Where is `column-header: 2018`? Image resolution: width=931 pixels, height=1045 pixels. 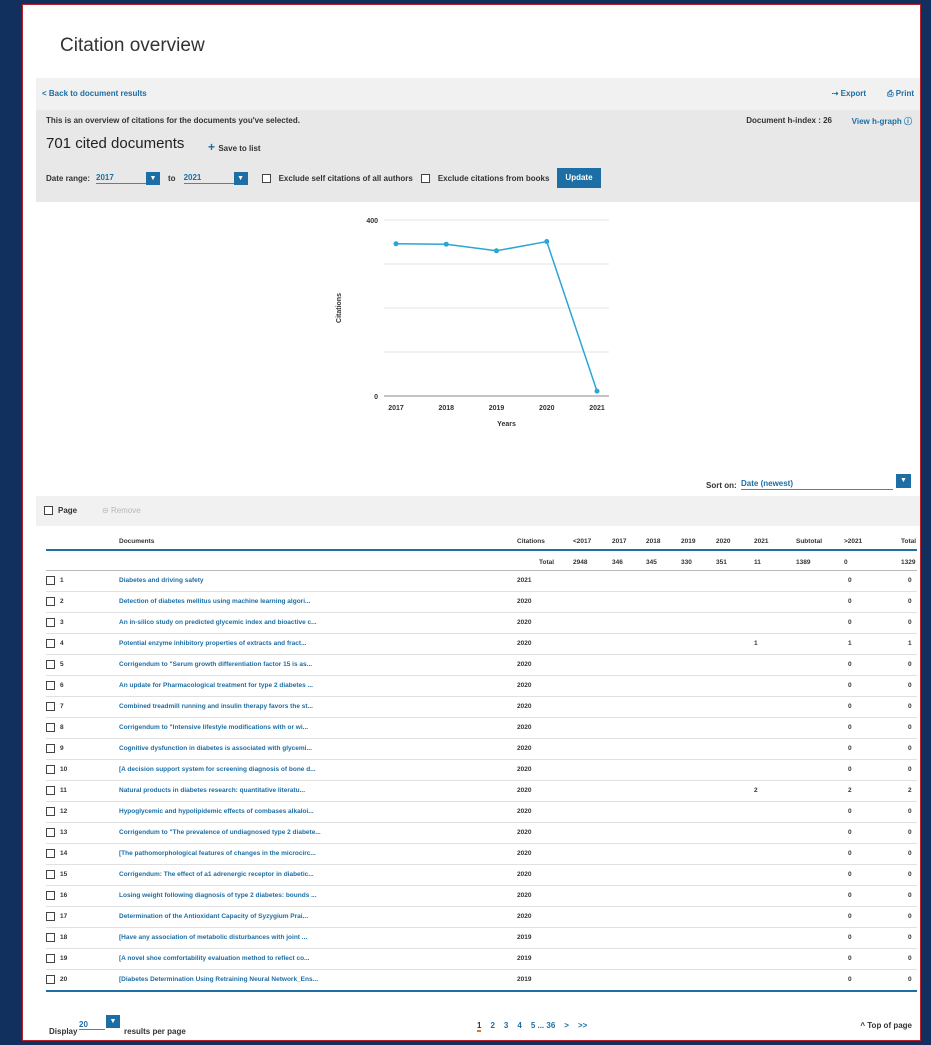
column-header: 2018 is located at coordinates (653, 541).